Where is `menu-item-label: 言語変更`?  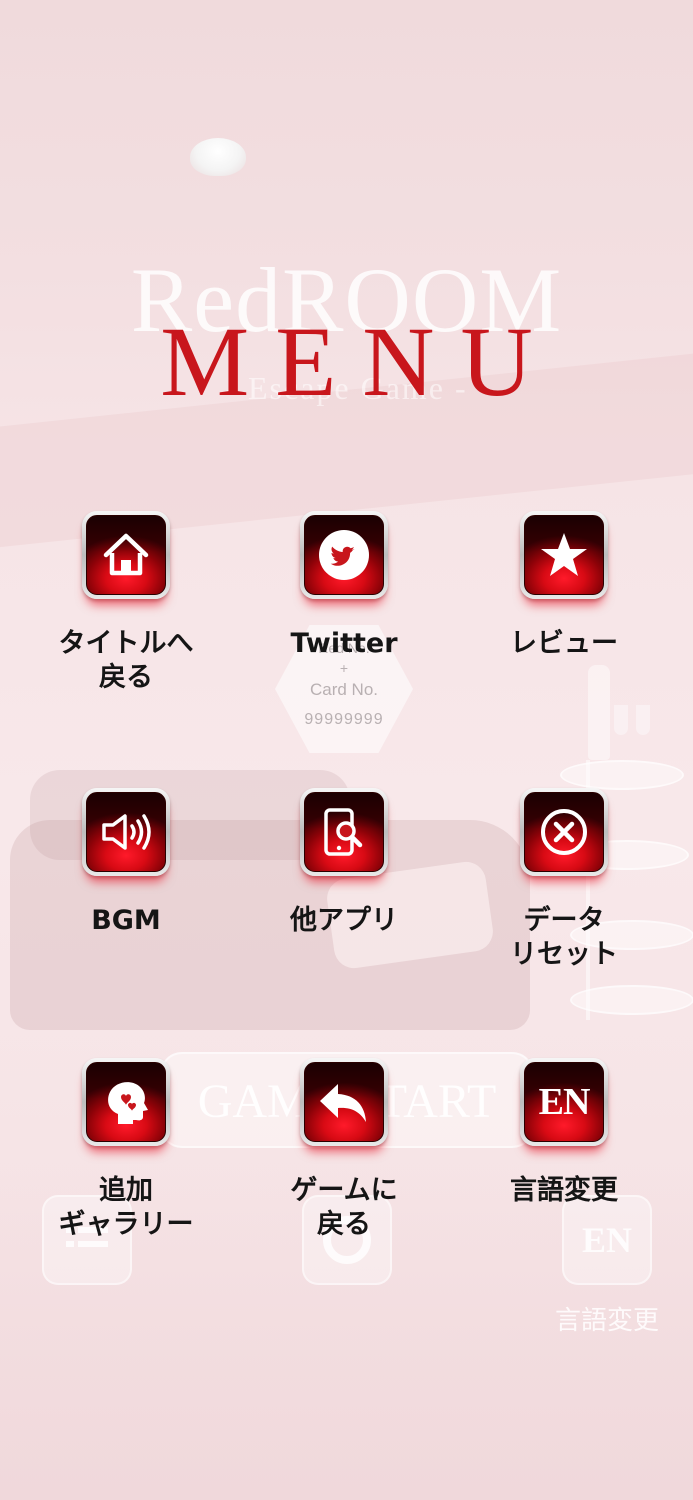
menu-item-label: 言語変更 is located at coordinates (564, 1190).